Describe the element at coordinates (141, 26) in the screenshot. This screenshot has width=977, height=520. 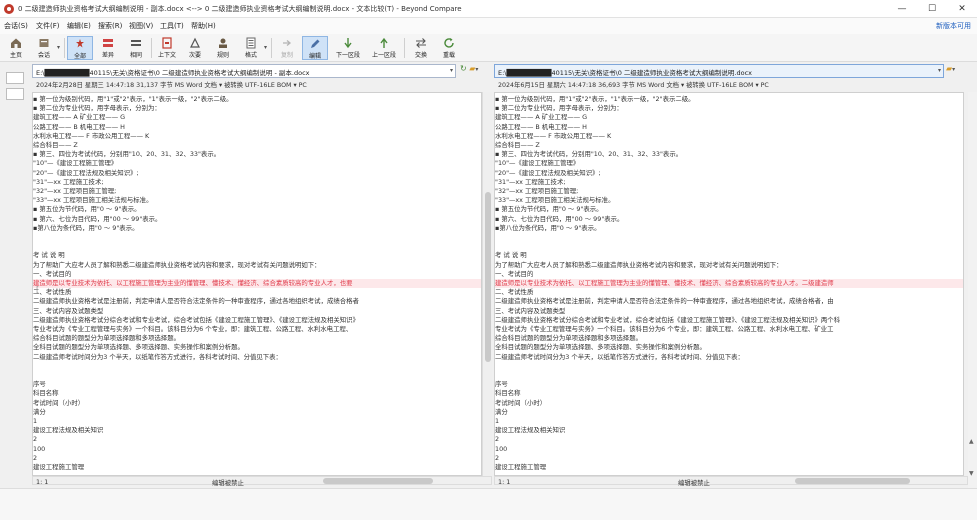
I see `menu-view: 视图(V)` at that location.